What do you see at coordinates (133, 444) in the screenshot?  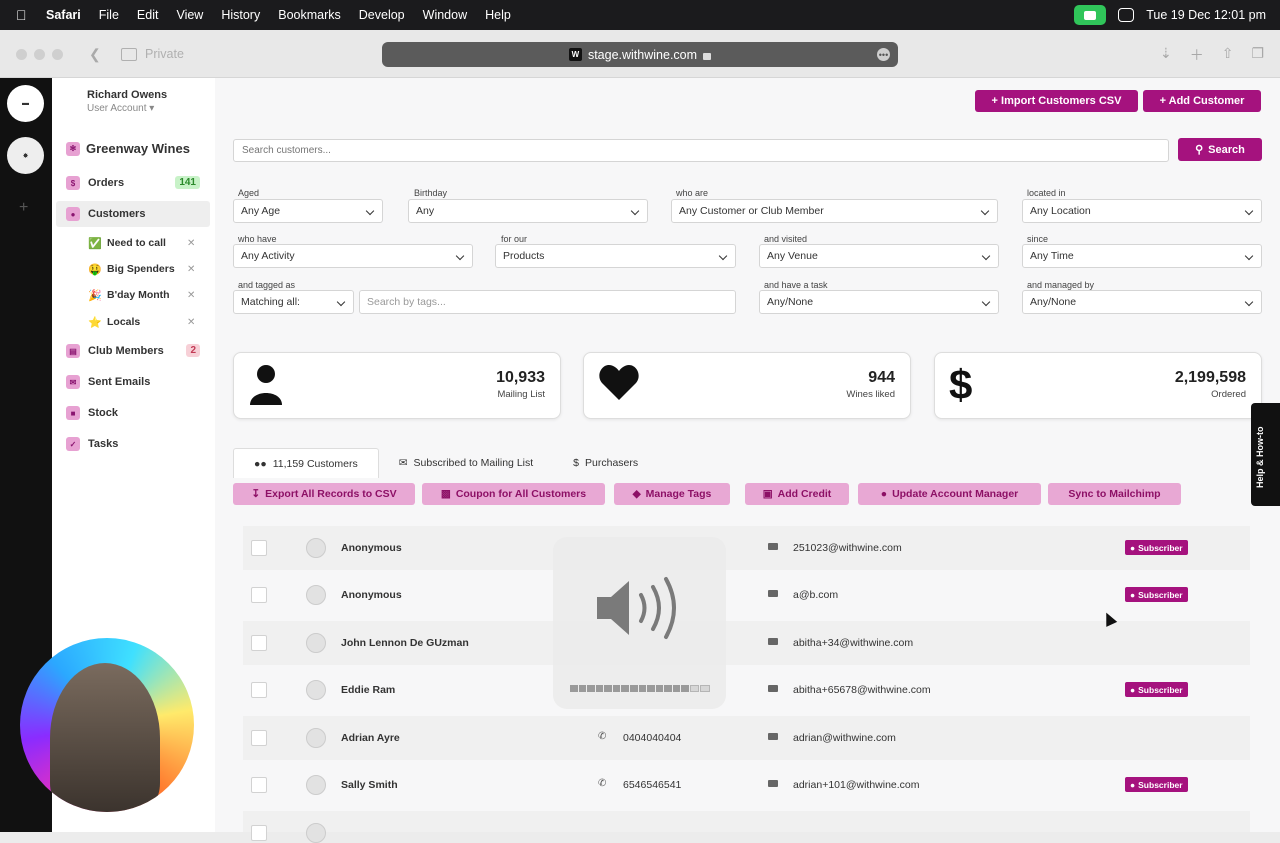 I see `sidebar-item-tasks: ✓ Tasks` at bounding box center [133, 444].